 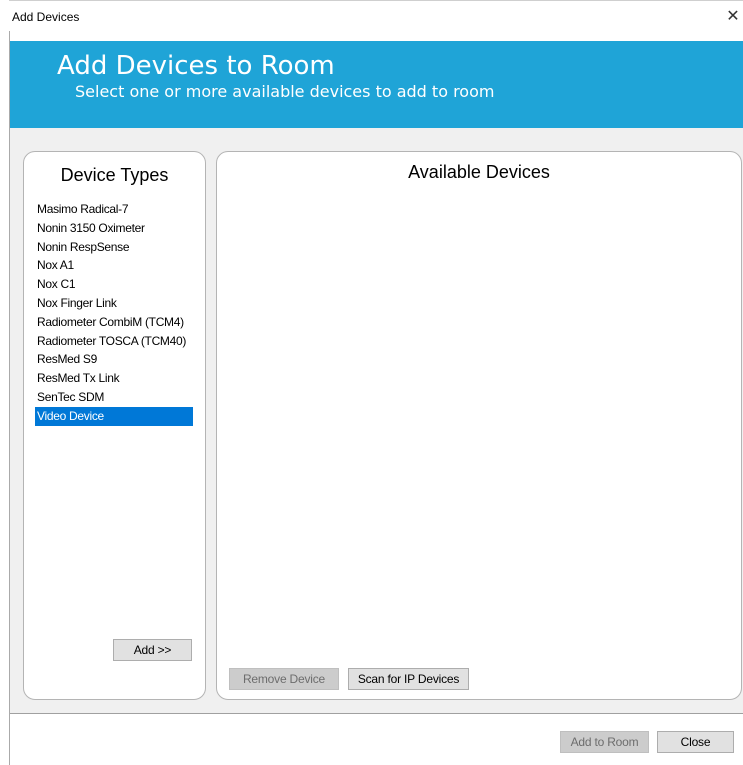 What do you see at coordinates (152, 650) in the screenshot?
I see `add-button: Add >>` at bounding box center [152, 650].